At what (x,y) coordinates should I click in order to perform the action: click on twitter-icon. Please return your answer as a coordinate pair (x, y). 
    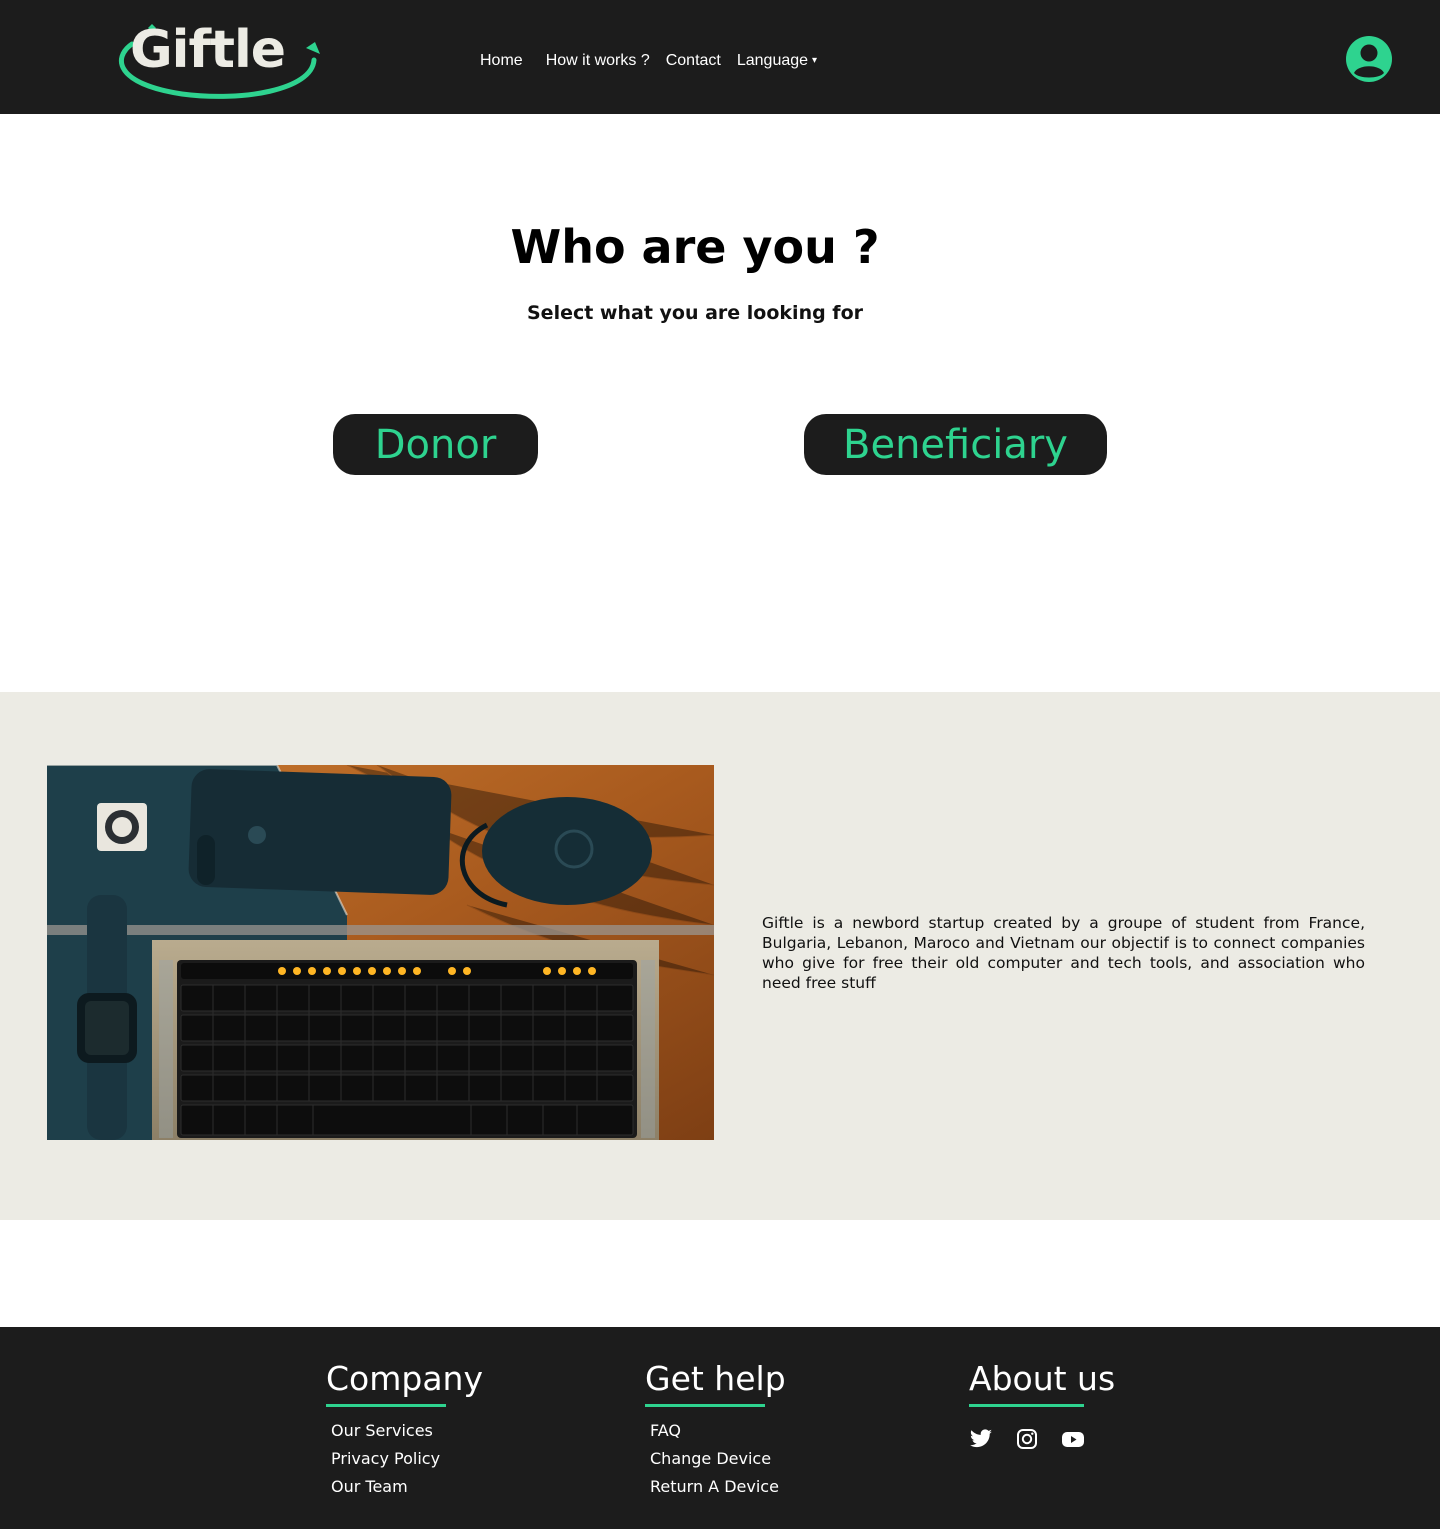
    Looking at the image, I should click on (981, 1439).